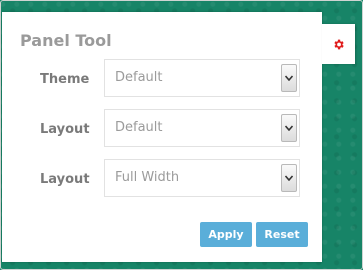  What do you see at coordinates (147, 177) in the screenshot?
I see `layout-width-select-value: Full Width` at bounding box center [147, 177].